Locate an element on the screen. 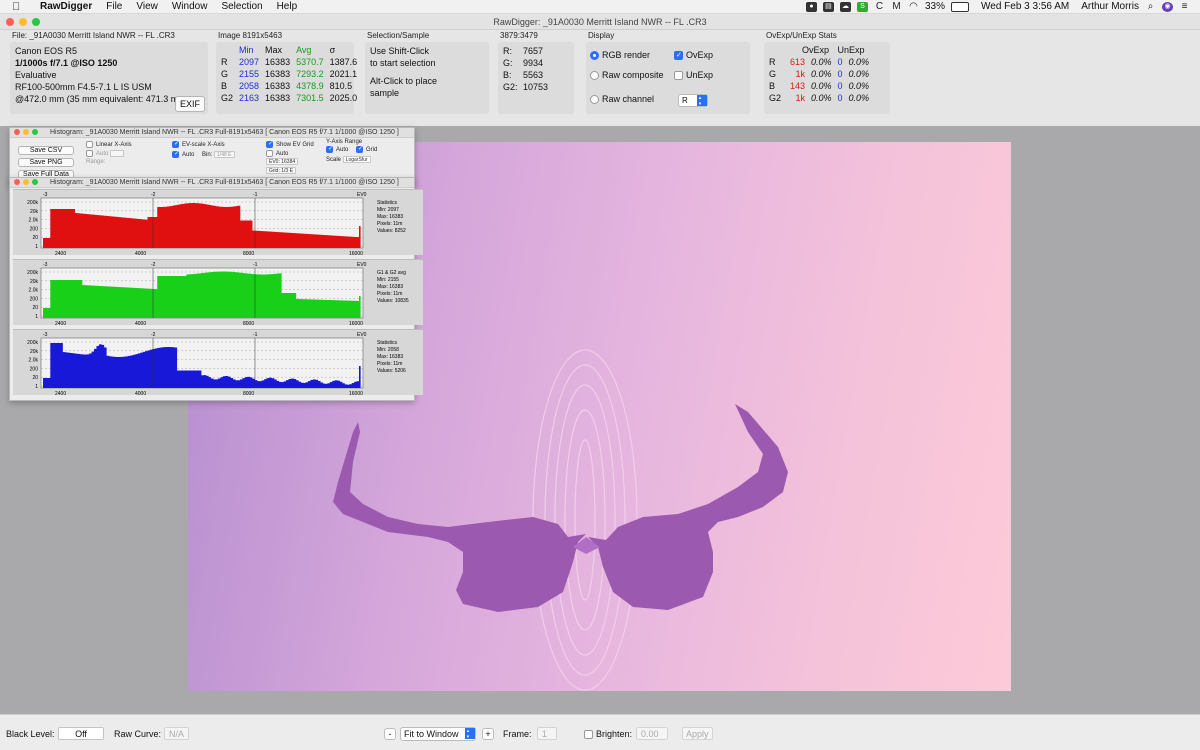 The image size is (1200, 750). black-level-label: Black Level: is located at coordinates (30, 734).